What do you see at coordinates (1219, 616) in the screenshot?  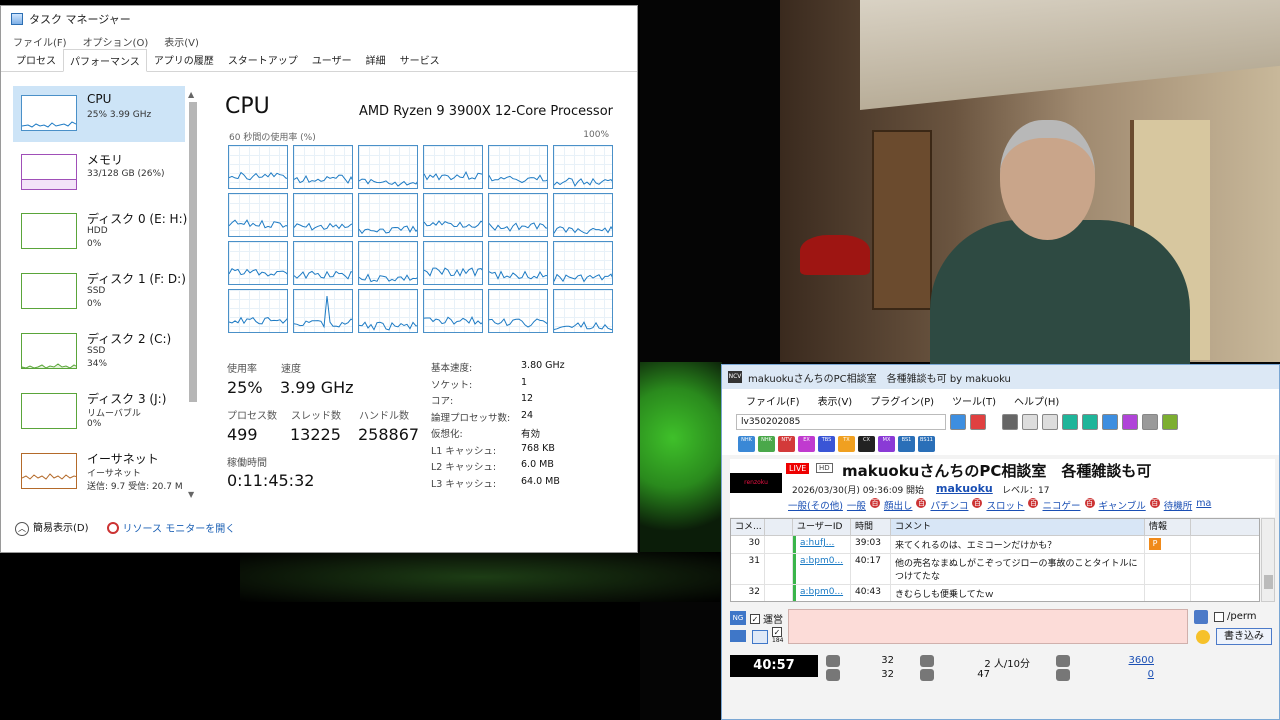 I see `perm-checkbox` at bounding box center [1219, 616].